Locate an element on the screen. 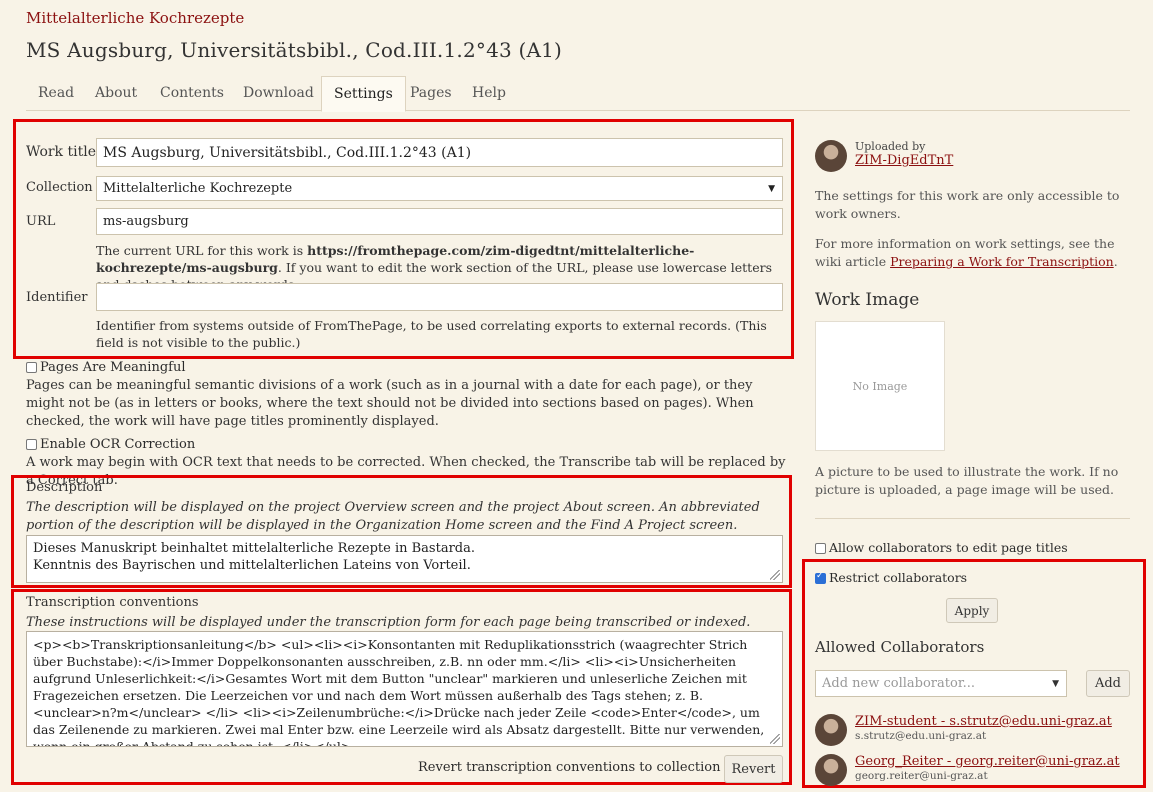 The image size is (1153, 792). ocr-checkbox is located at coordinates (31, 444).